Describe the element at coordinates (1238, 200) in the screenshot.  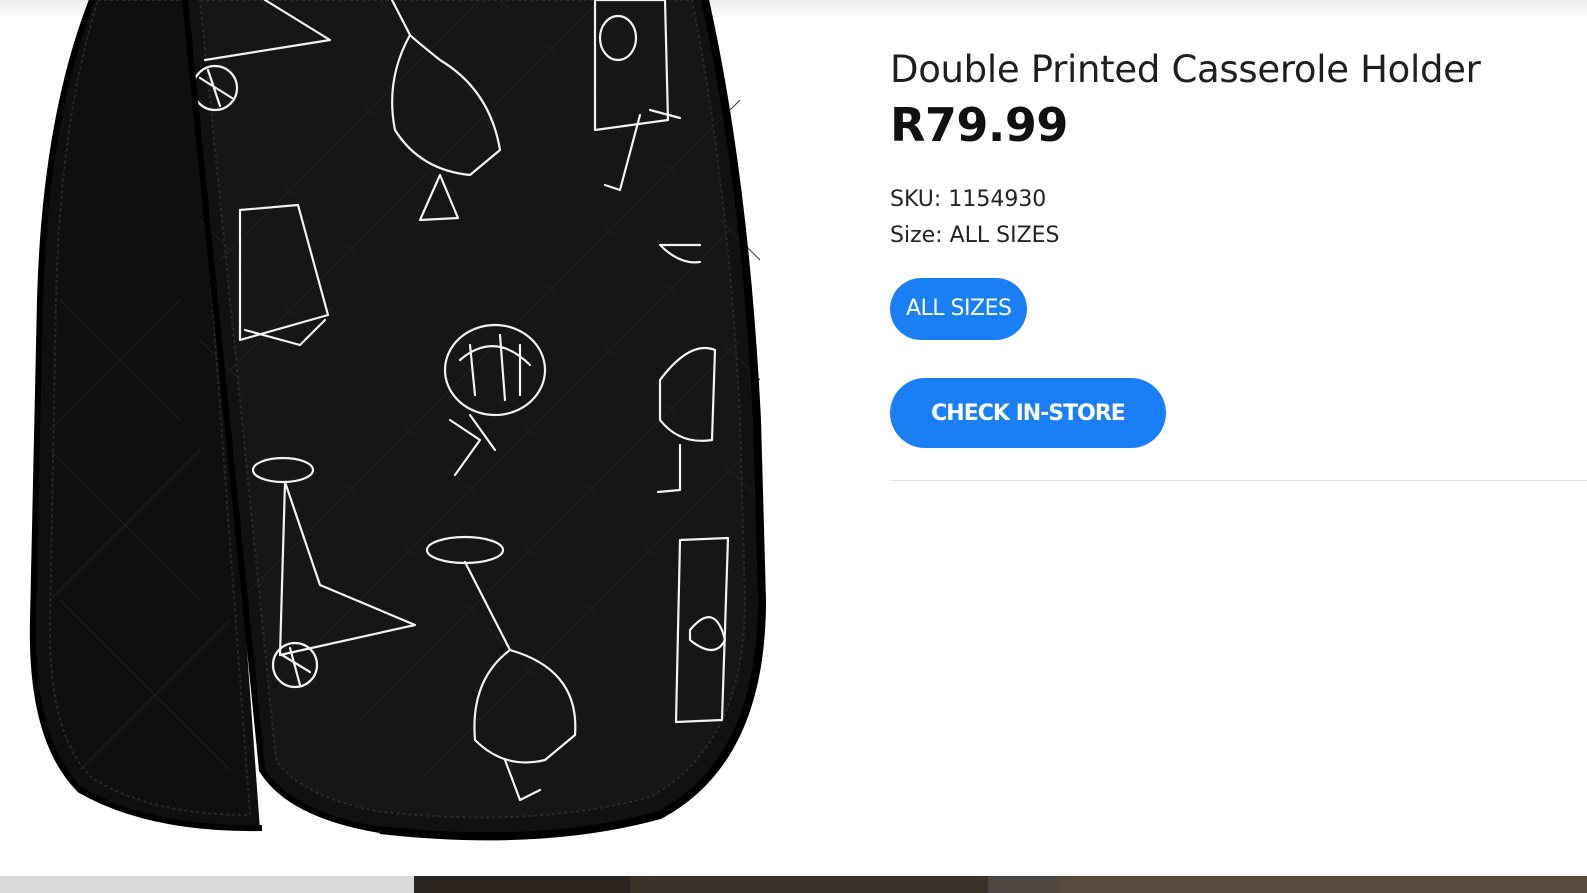
I see `sku-row: SKU: 1154930` at that location.